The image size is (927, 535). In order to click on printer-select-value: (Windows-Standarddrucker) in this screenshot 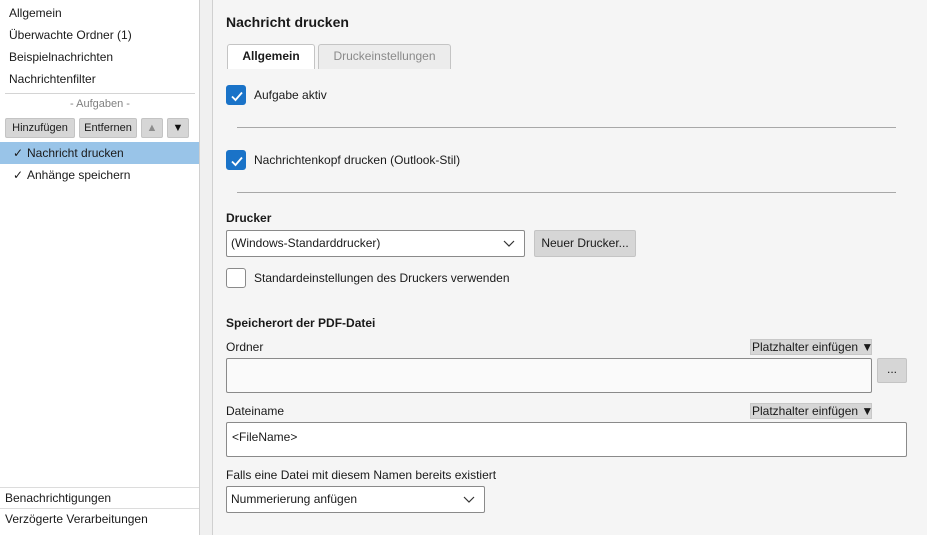, I will do `click(306, 243)`.